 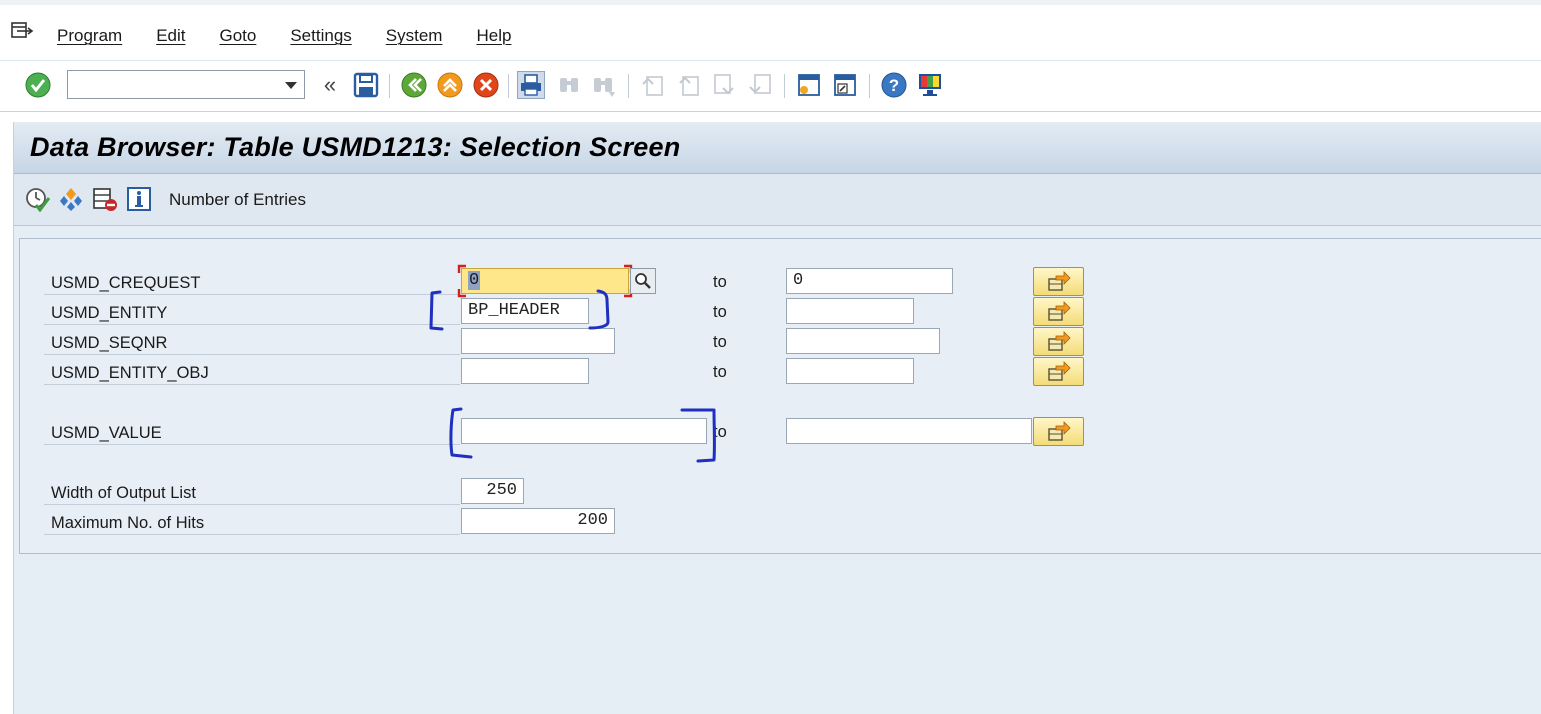 What do you see at coordinates (252, 431) in the screenshot?
I see `field-label-usmd-value: USMD_VALUE` at bounding box center [252, 431].